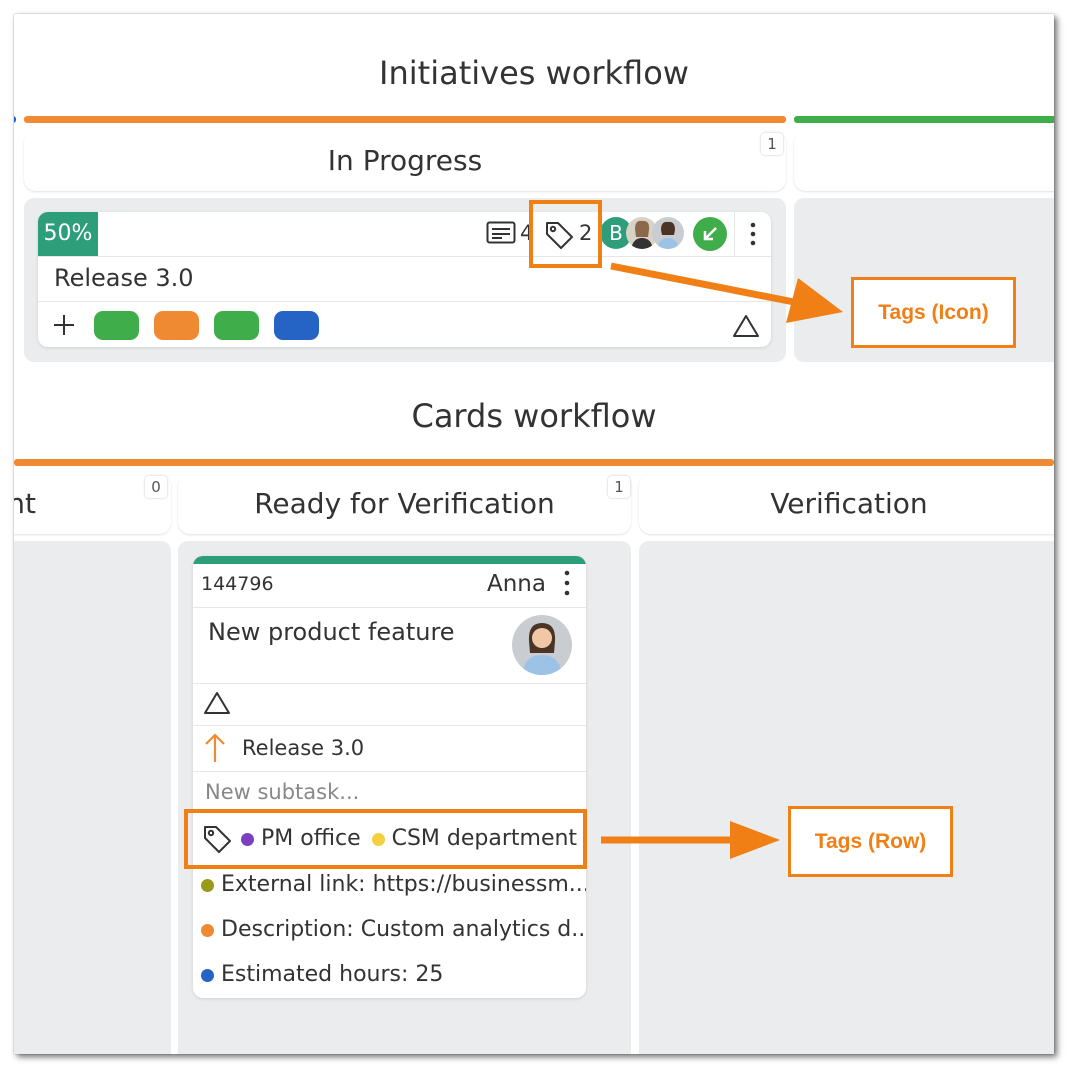  I want to click on callout-tags-row: Tags (Row), so click(870, 841).